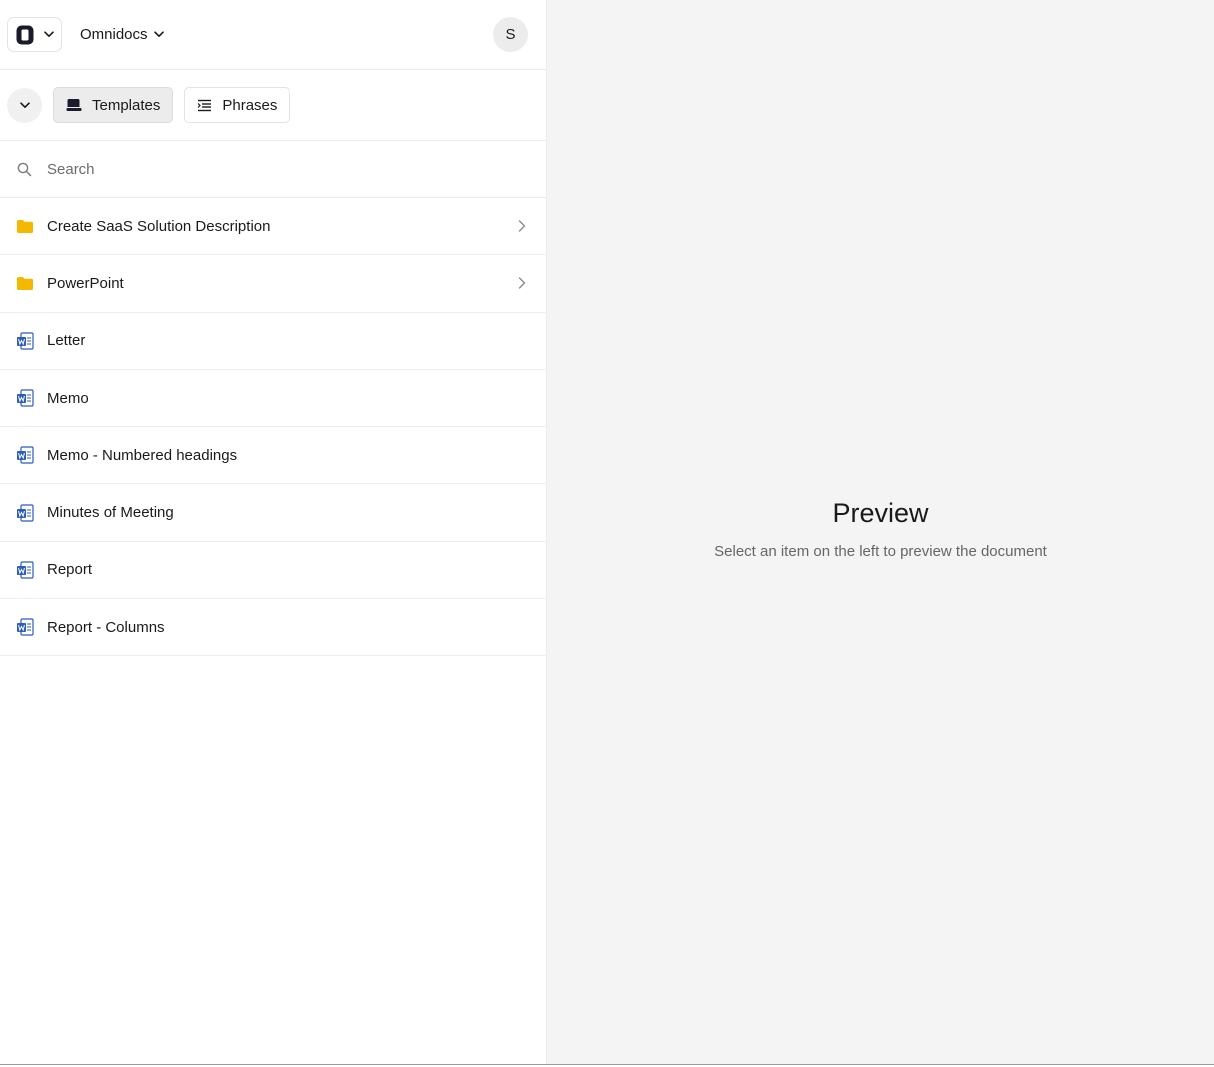 The image size is (1214, 1067). What do you see at coordinates (159, 226) in the screenshot?
I see `item-label: Create SaaS Solution Description` at bounding box center [159, 226].